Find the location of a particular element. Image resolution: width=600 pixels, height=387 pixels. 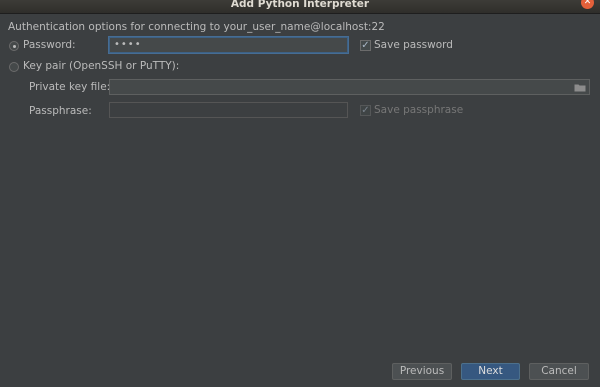

passphrase-label: Passphrase: is located at coordinates (60, 111).